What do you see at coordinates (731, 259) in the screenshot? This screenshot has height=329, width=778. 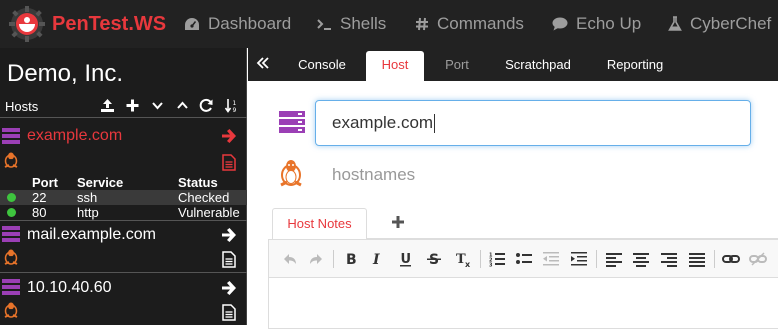 I see `link-icon` at bounding box center [731, 259].